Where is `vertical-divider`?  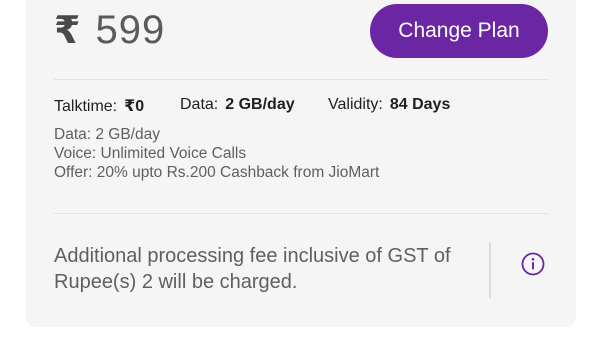
vertical-divider is located at coordinates (490, 270).